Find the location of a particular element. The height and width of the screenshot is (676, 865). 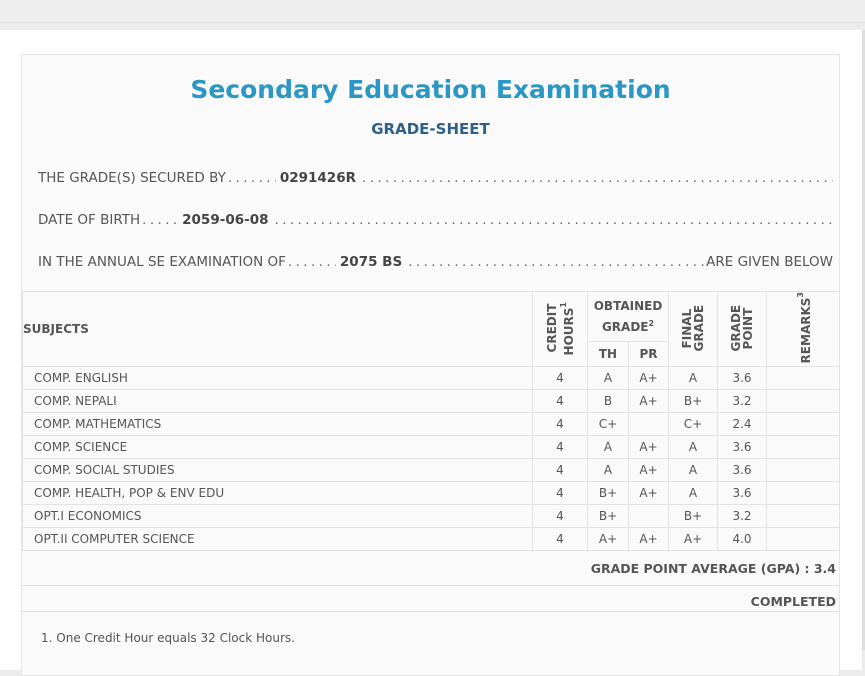

table-row: COMP. HEALTH, POP & ENV EDU 4 B+ A+ A 3.6 is located at coordinates (431, 493).